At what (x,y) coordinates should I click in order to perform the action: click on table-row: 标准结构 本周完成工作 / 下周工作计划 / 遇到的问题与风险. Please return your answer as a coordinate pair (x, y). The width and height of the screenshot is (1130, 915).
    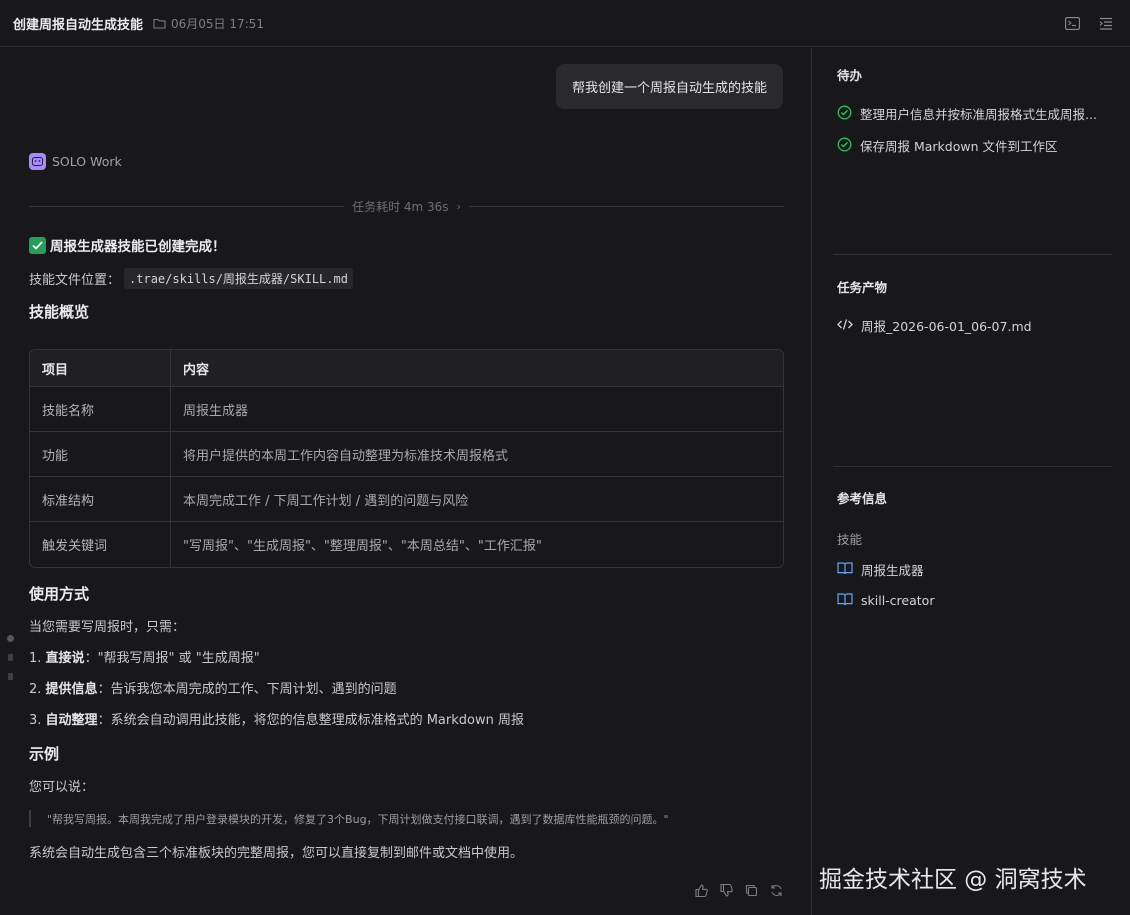
    Looking at the image, I should click on (406, 499).